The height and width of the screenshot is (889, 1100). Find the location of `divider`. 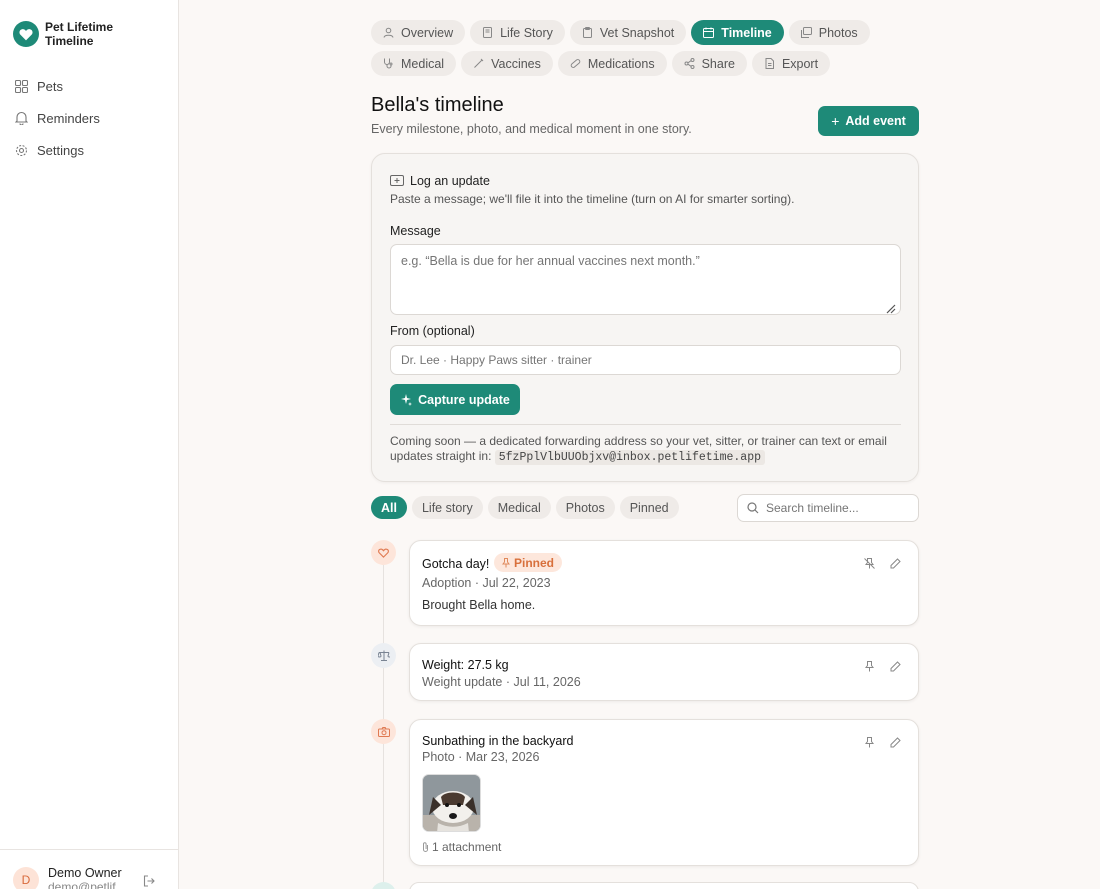

divider is located at coordinates (645, 424).